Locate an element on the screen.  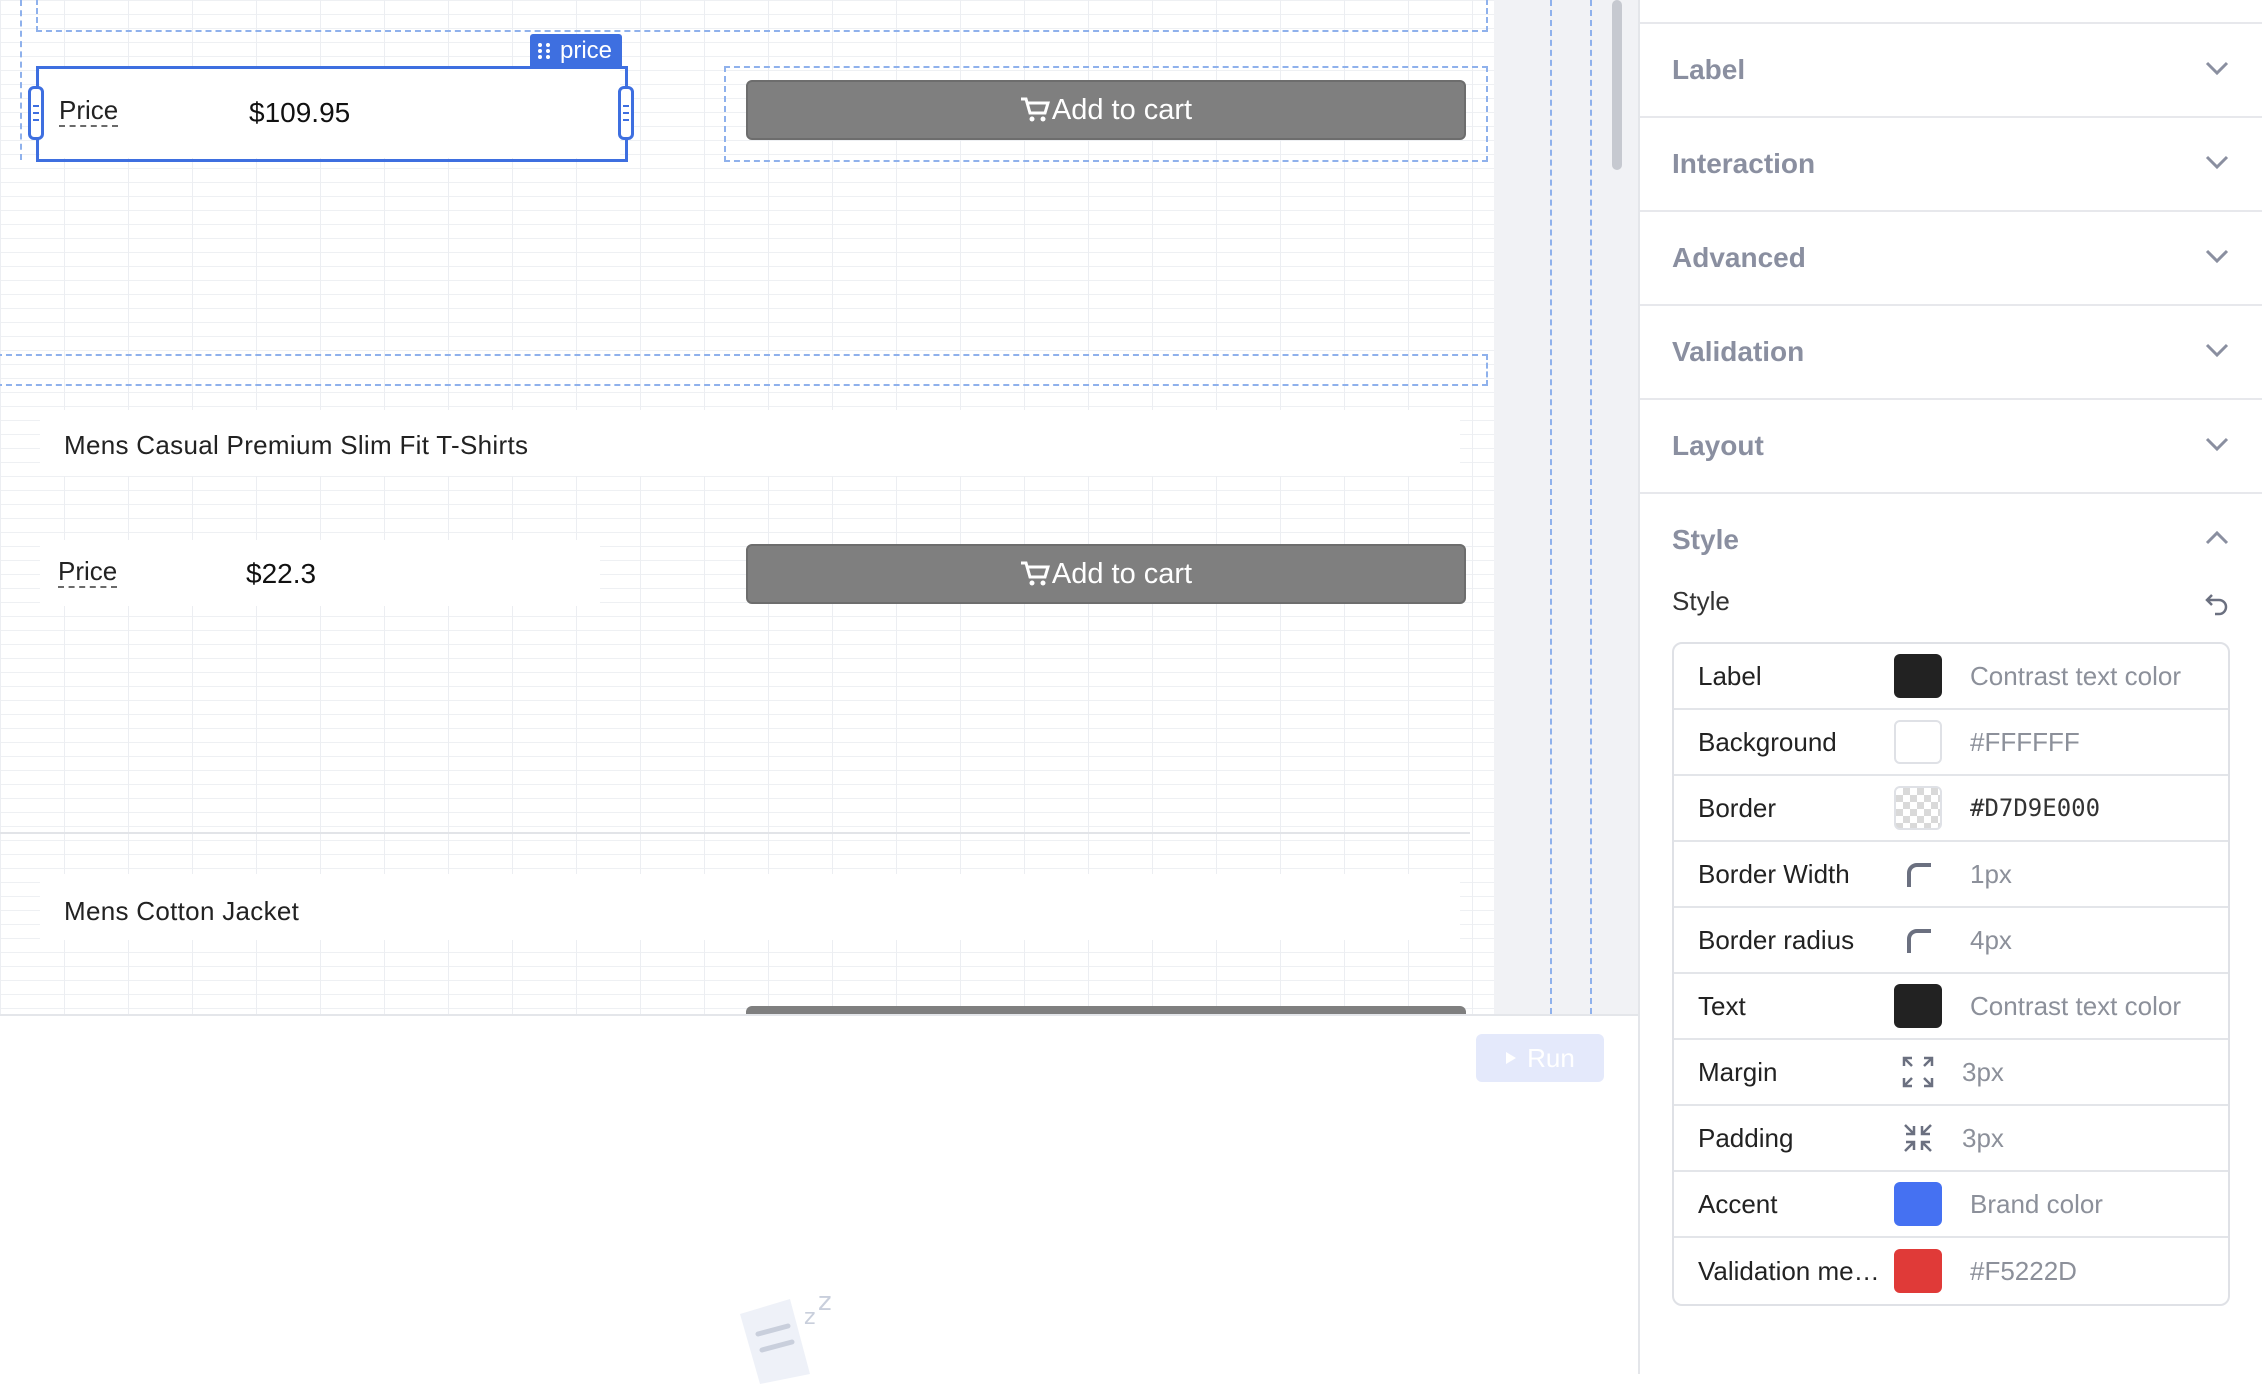
section-title: Style is located at coordinates (1705, 539).